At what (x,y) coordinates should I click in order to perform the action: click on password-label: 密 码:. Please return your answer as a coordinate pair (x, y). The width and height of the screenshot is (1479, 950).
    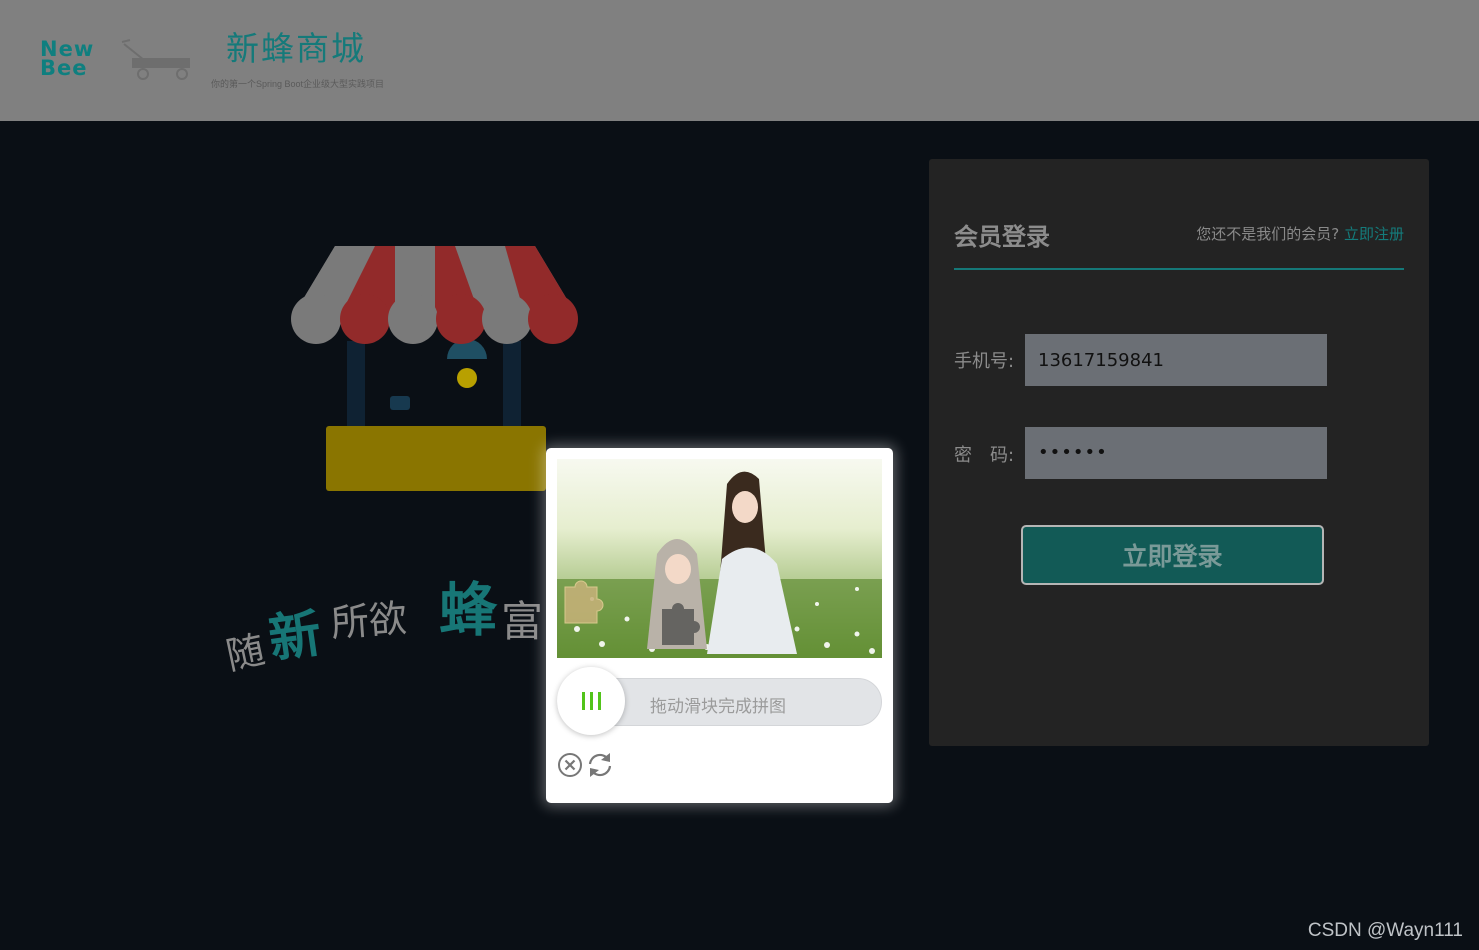
    Looking at the image, I should click on (984, 455).